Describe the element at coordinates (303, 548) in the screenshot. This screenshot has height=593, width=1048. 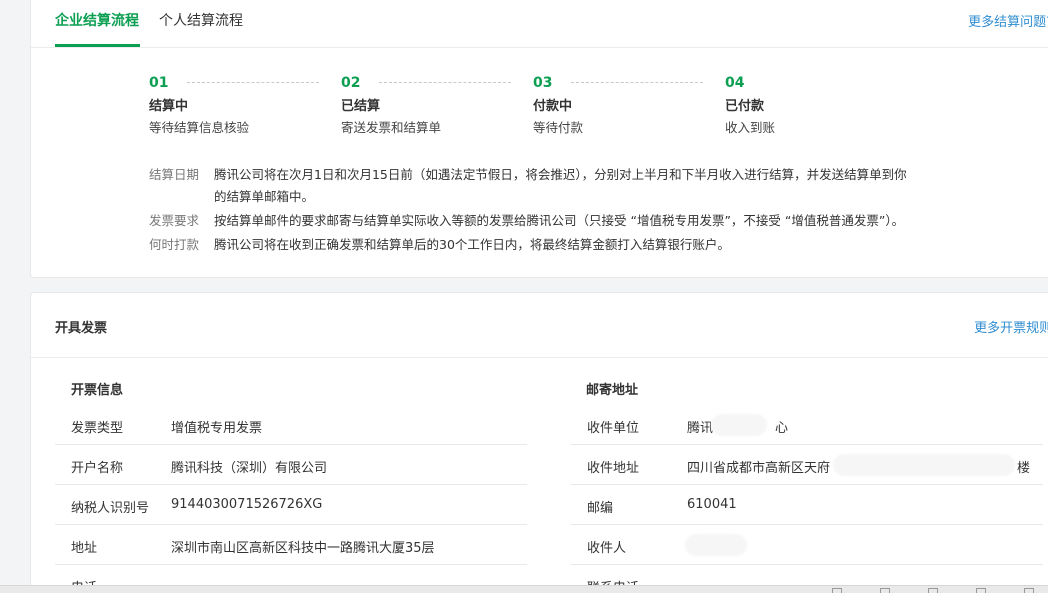
I see `row-value: 深圳市南山区高新区科技中一路腾讯大厦35层` at that location.